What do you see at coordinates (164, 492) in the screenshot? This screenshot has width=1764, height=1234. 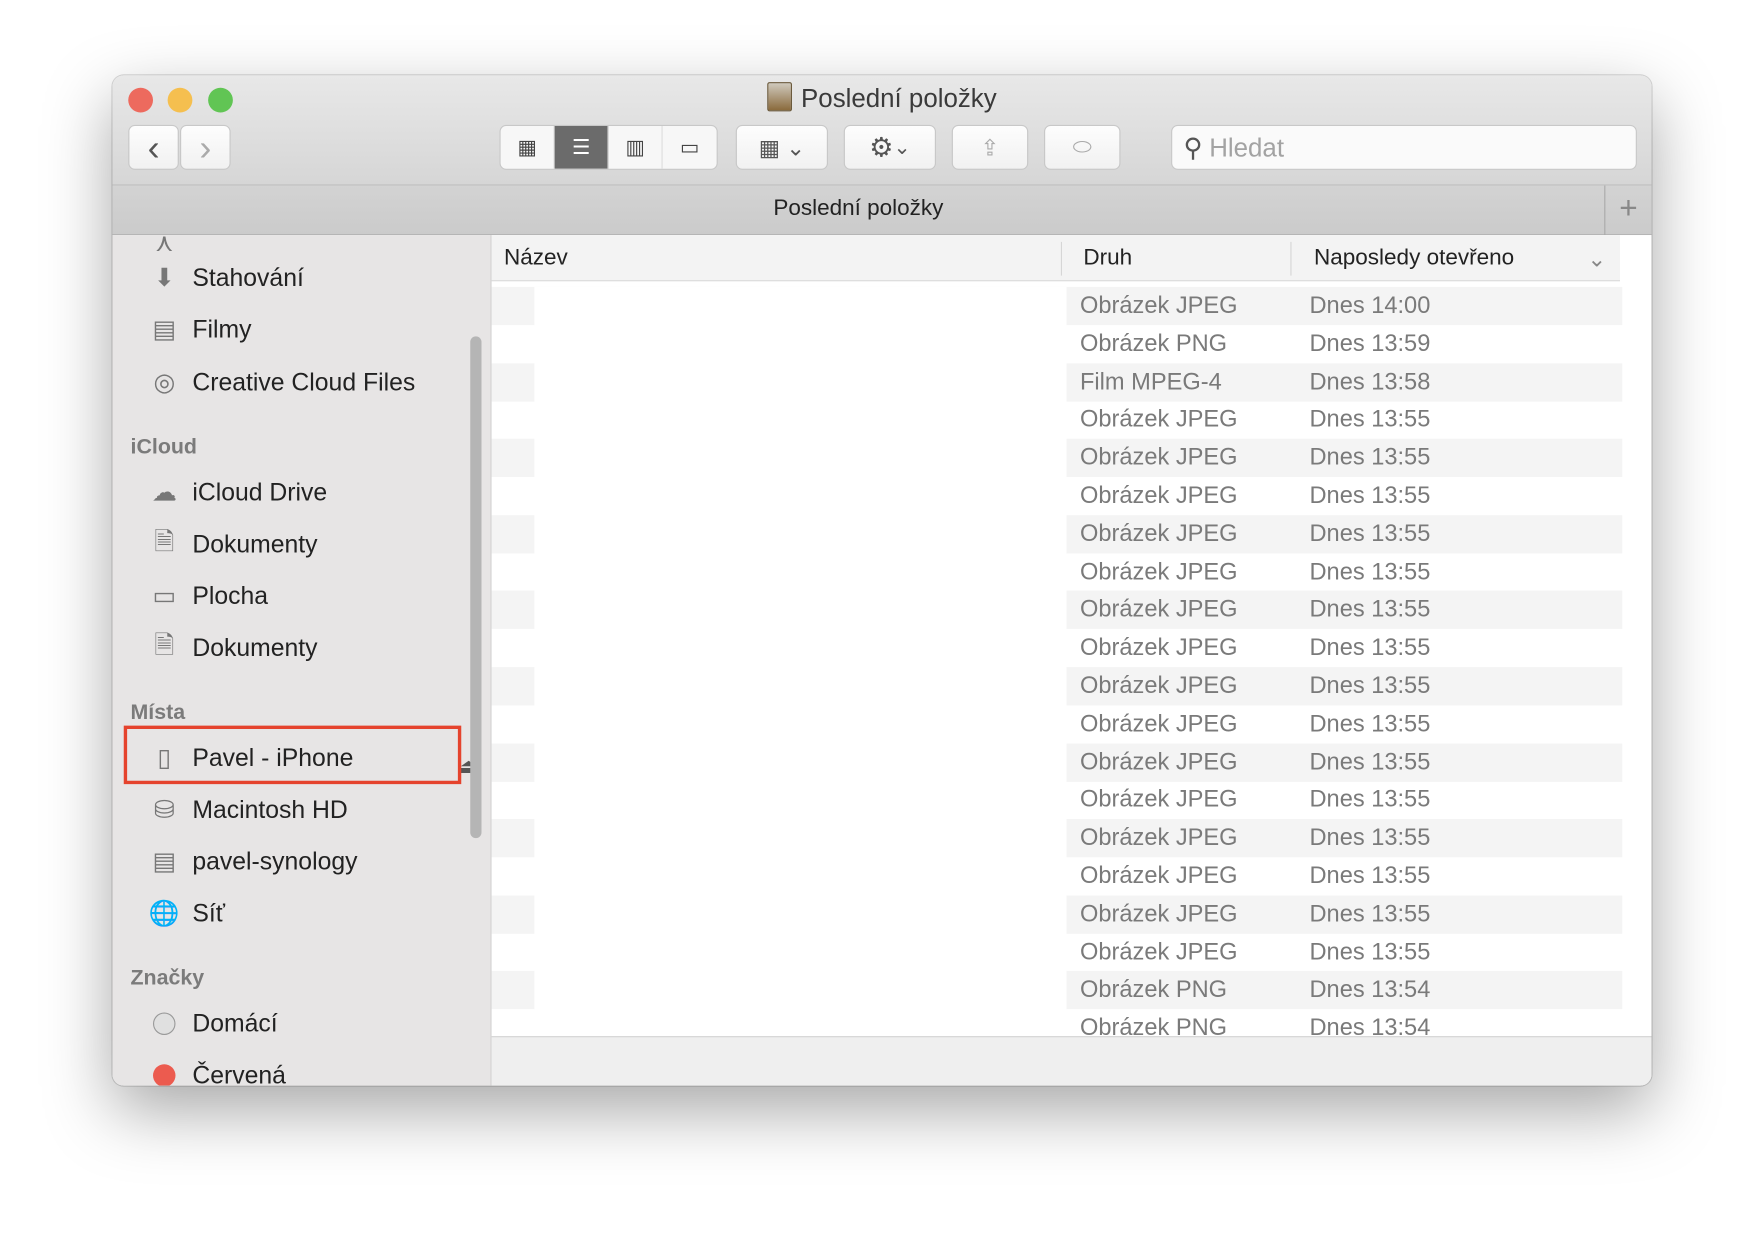 I see `cloud-icon: ☁` at bounding box center [164, 492].